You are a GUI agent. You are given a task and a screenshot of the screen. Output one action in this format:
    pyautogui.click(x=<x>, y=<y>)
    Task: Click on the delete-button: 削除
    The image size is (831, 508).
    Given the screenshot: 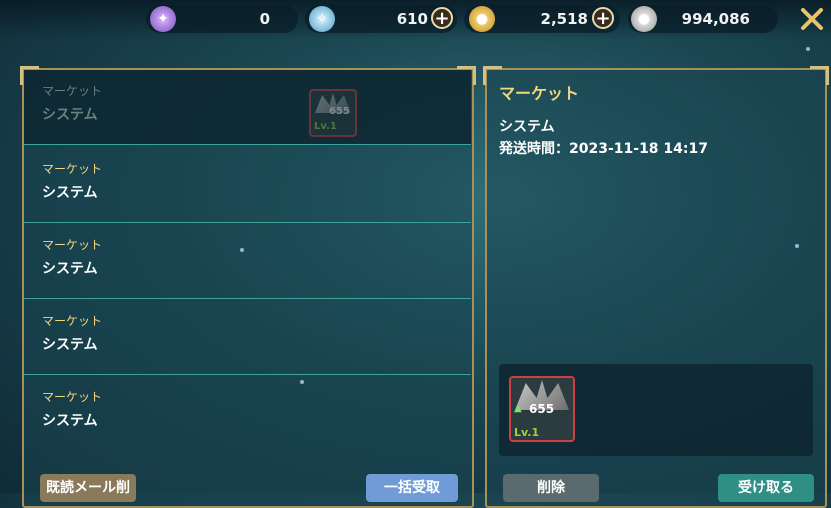 What is the action you would take?
    pyautogui.click(x=551, y=488)
    